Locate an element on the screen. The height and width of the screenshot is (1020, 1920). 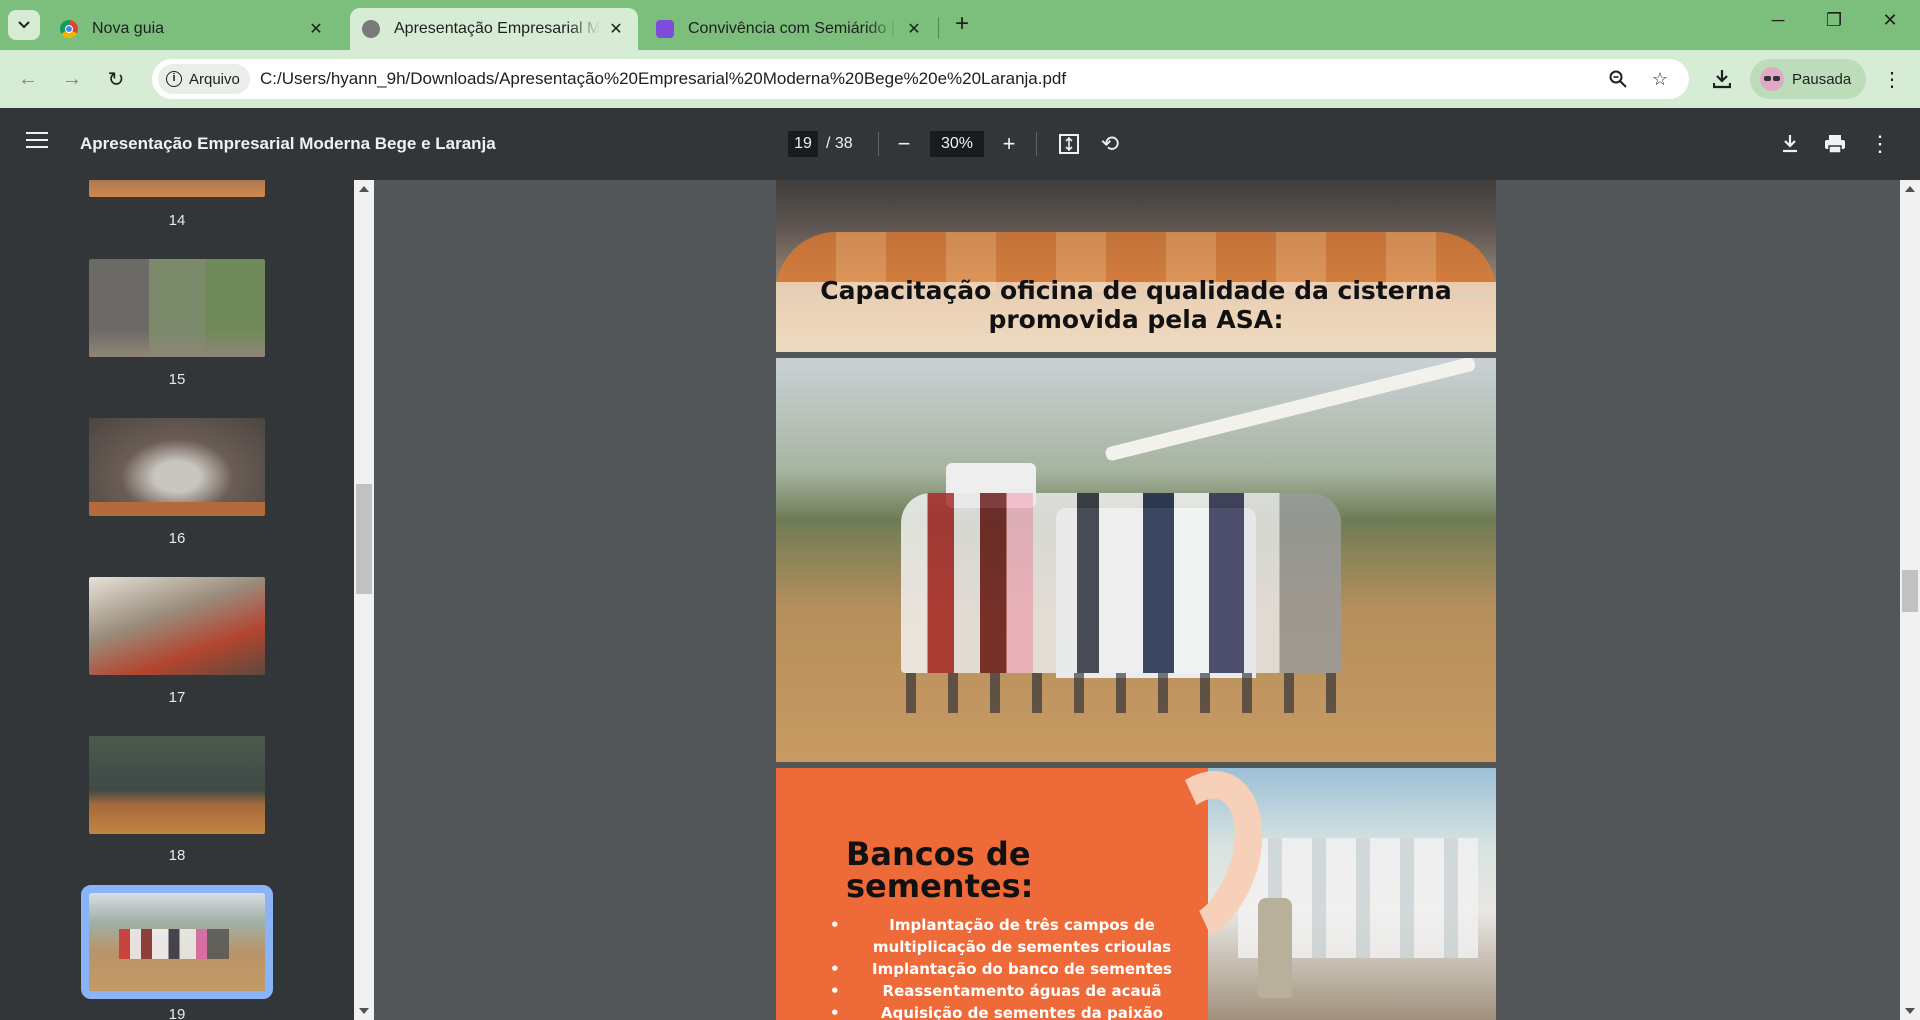
thumbnail-label: 15 is located at coordinates (177, 379).